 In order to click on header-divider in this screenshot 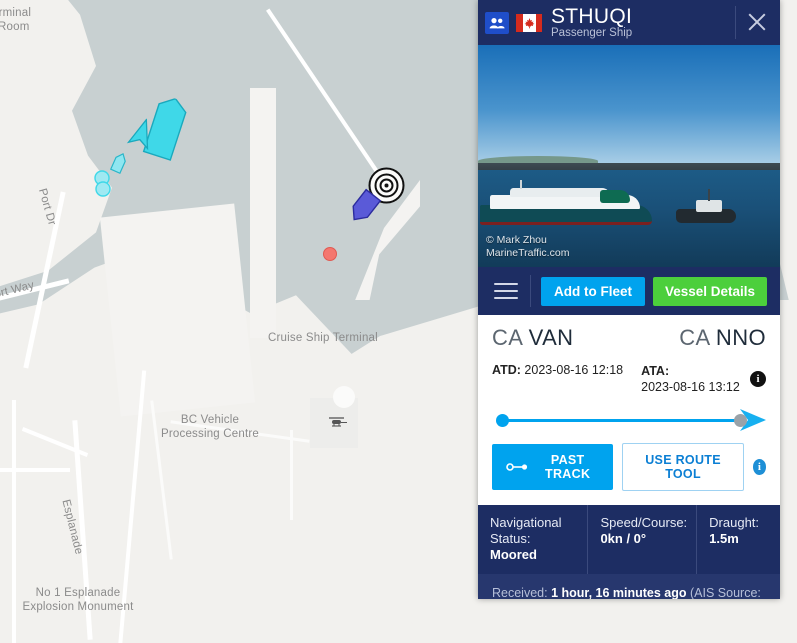, I will do `click(735, 22)`.